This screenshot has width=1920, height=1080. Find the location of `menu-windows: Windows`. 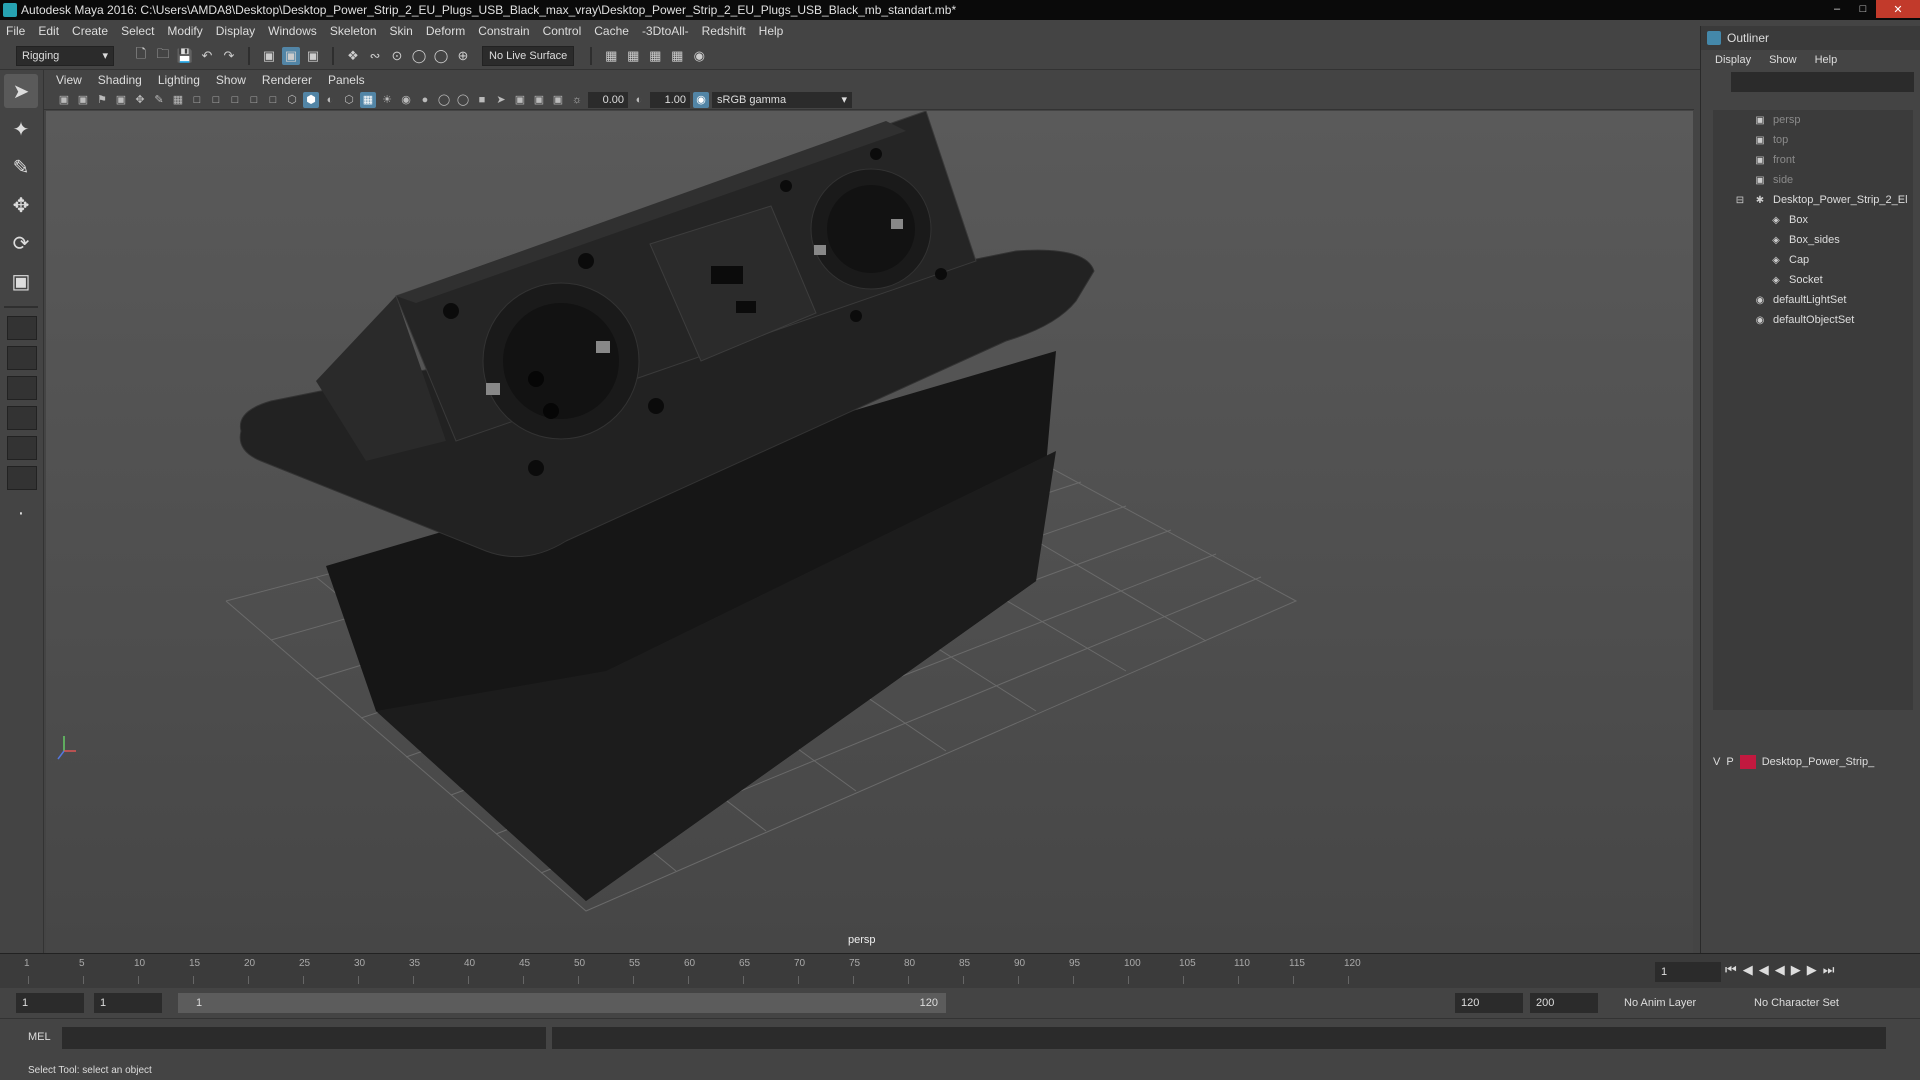

menu-windows: Windows is located at coordinates (292, 31).